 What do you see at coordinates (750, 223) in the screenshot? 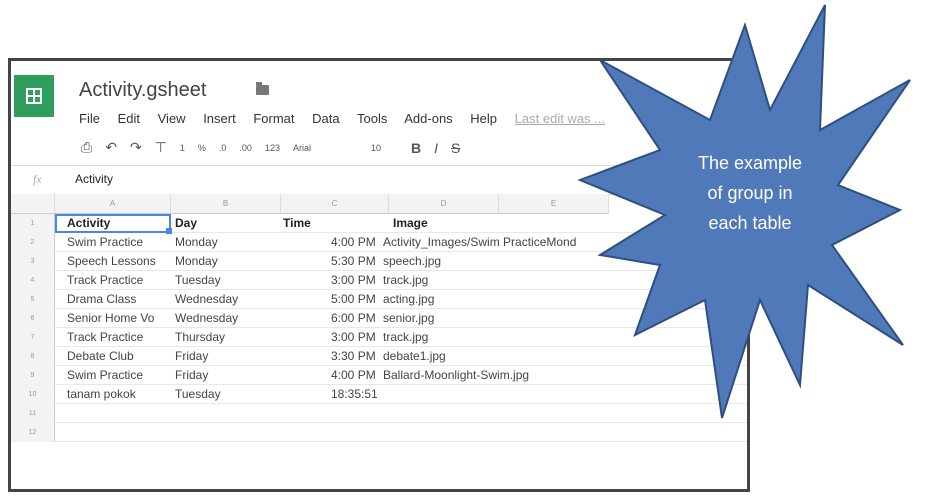
I see `callout-line-3: each table` at bounding box center [750, 223].